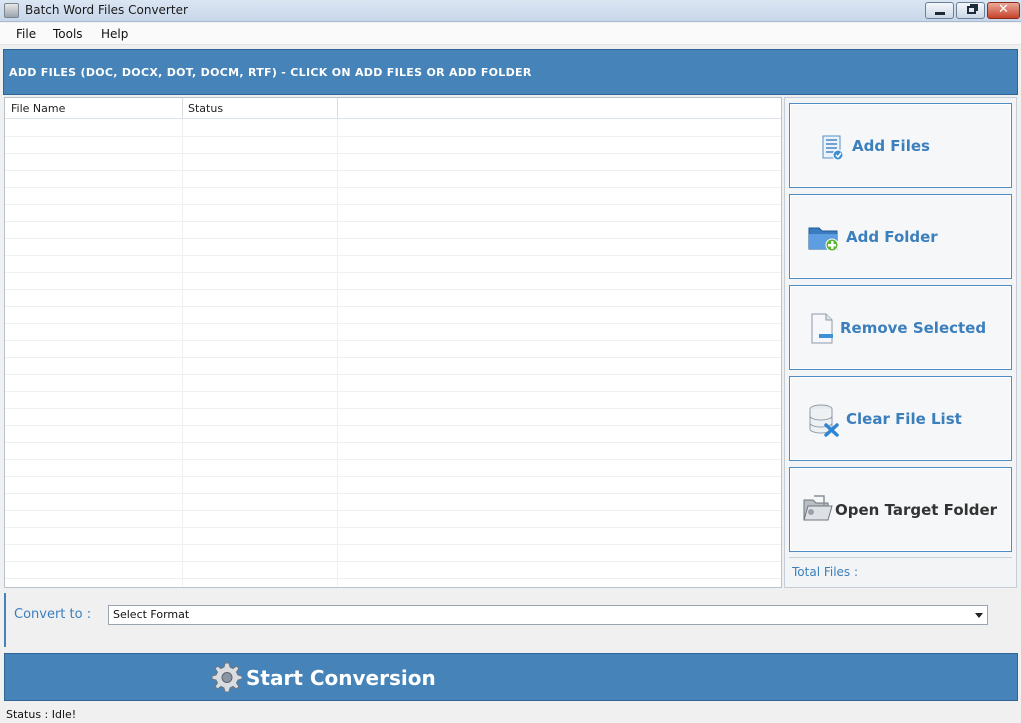 This screenshot has width=1021, height=723. What do you see at coordinates (833, 148) in the screenshot?
I see `file-list-add-icon` at bounding box center [833, 148].